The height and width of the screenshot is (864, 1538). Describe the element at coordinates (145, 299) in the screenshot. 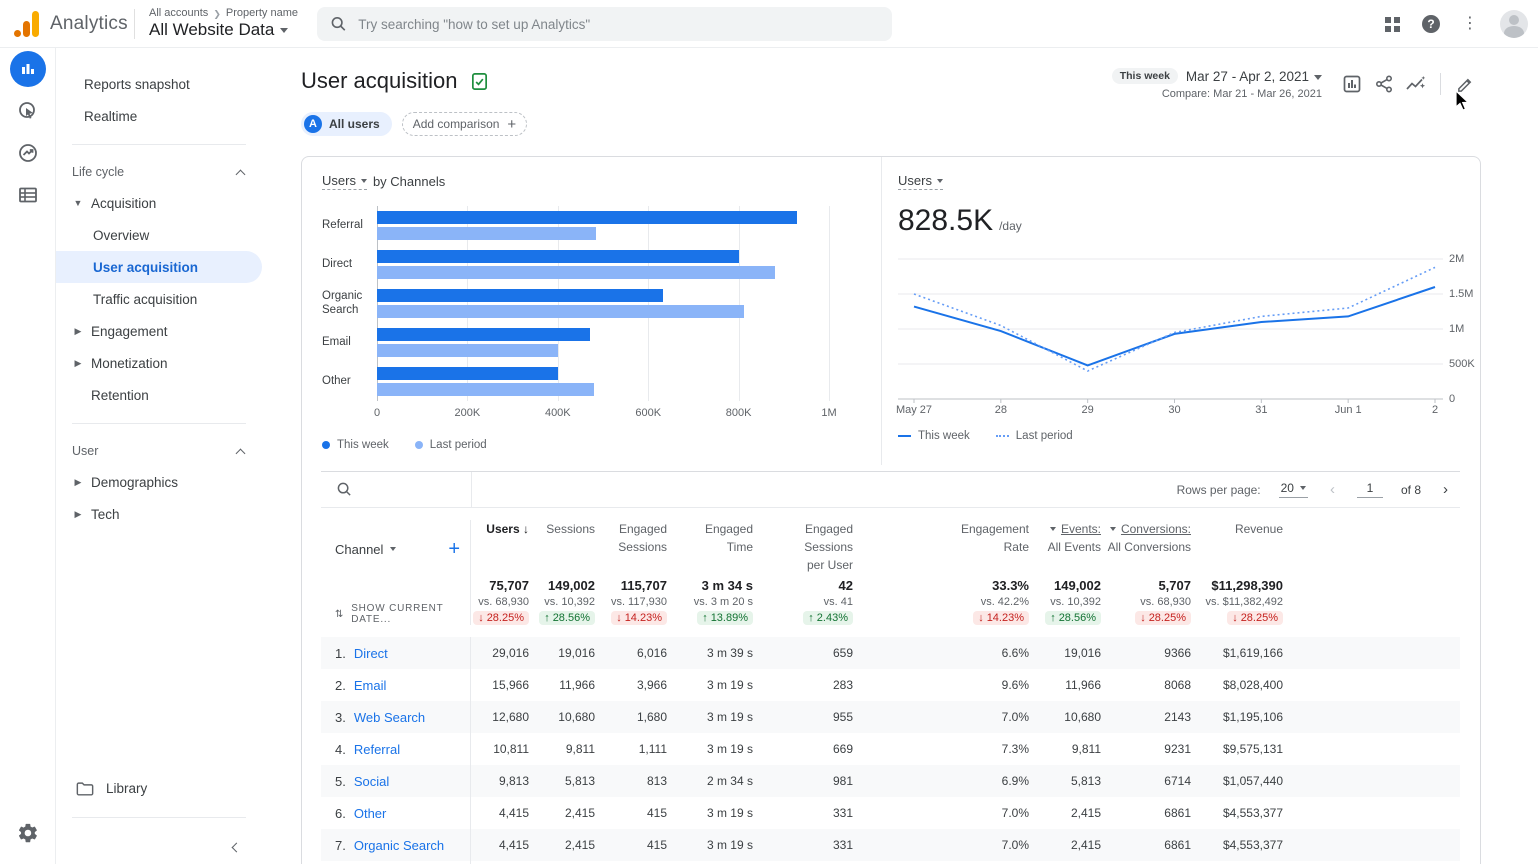

I see `sidebar-item-label: Traffic acquisition` at that location.